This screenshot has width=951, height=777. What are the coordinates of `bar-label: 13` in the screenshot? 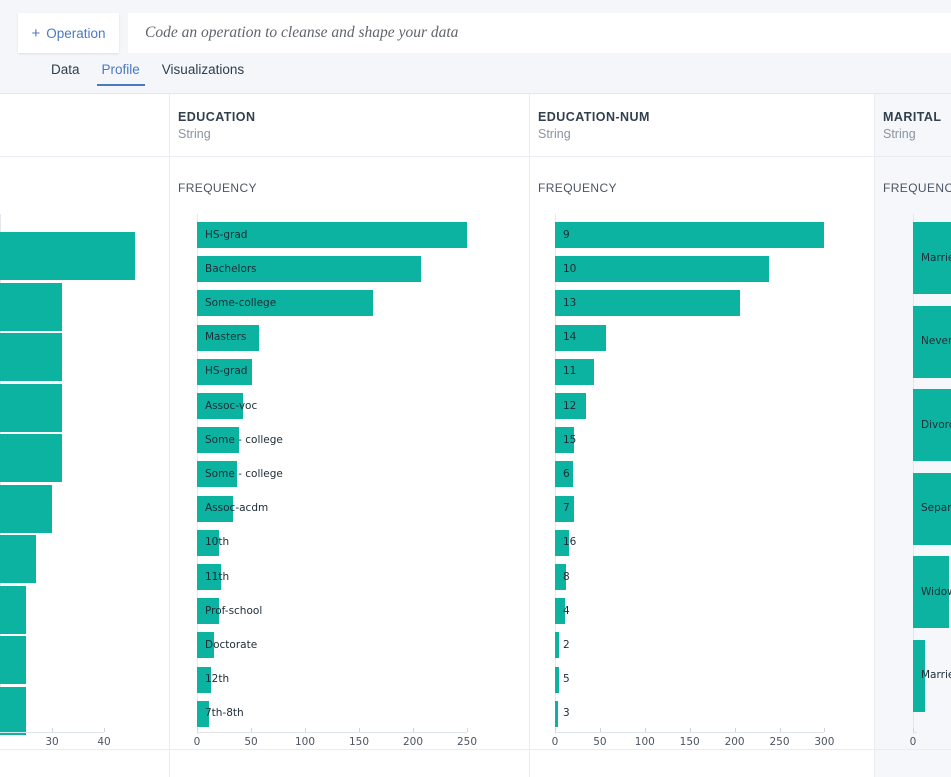 It's located at (570, 302).